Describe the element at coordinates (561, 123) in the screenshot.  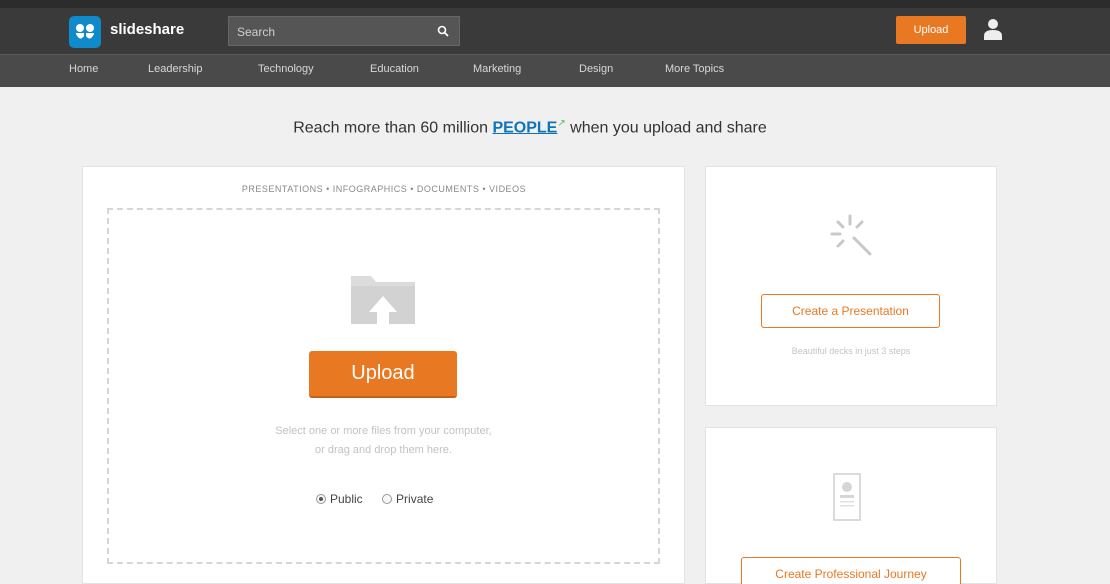
I see `external-link-icon: ↗` at that location.